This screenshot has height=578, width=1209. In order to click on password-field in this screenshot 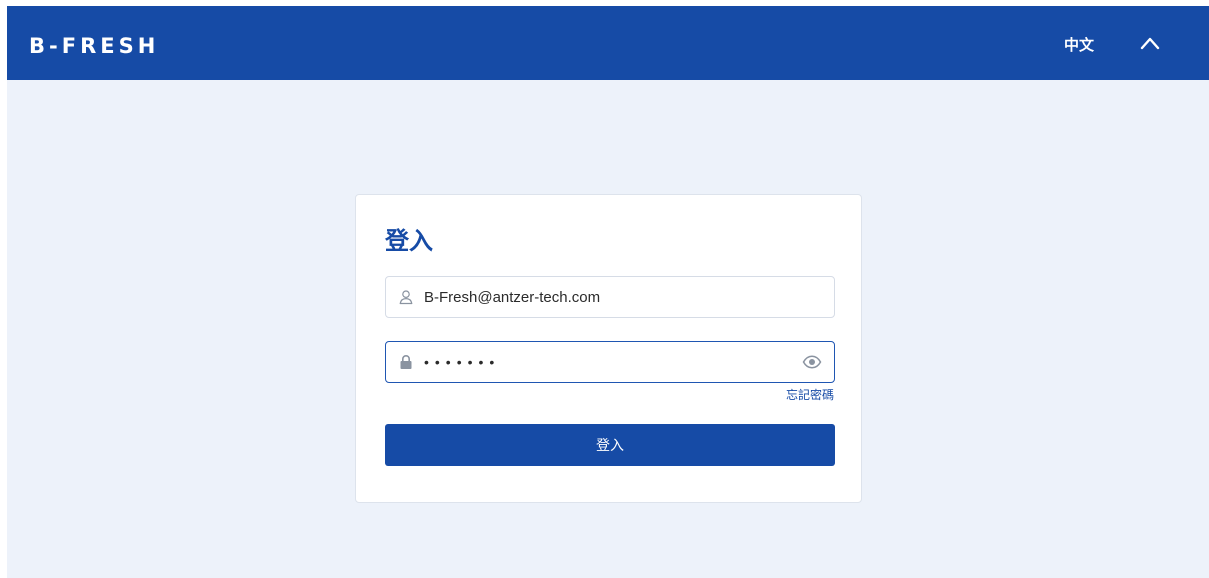, I will do `click(610, 362)`.